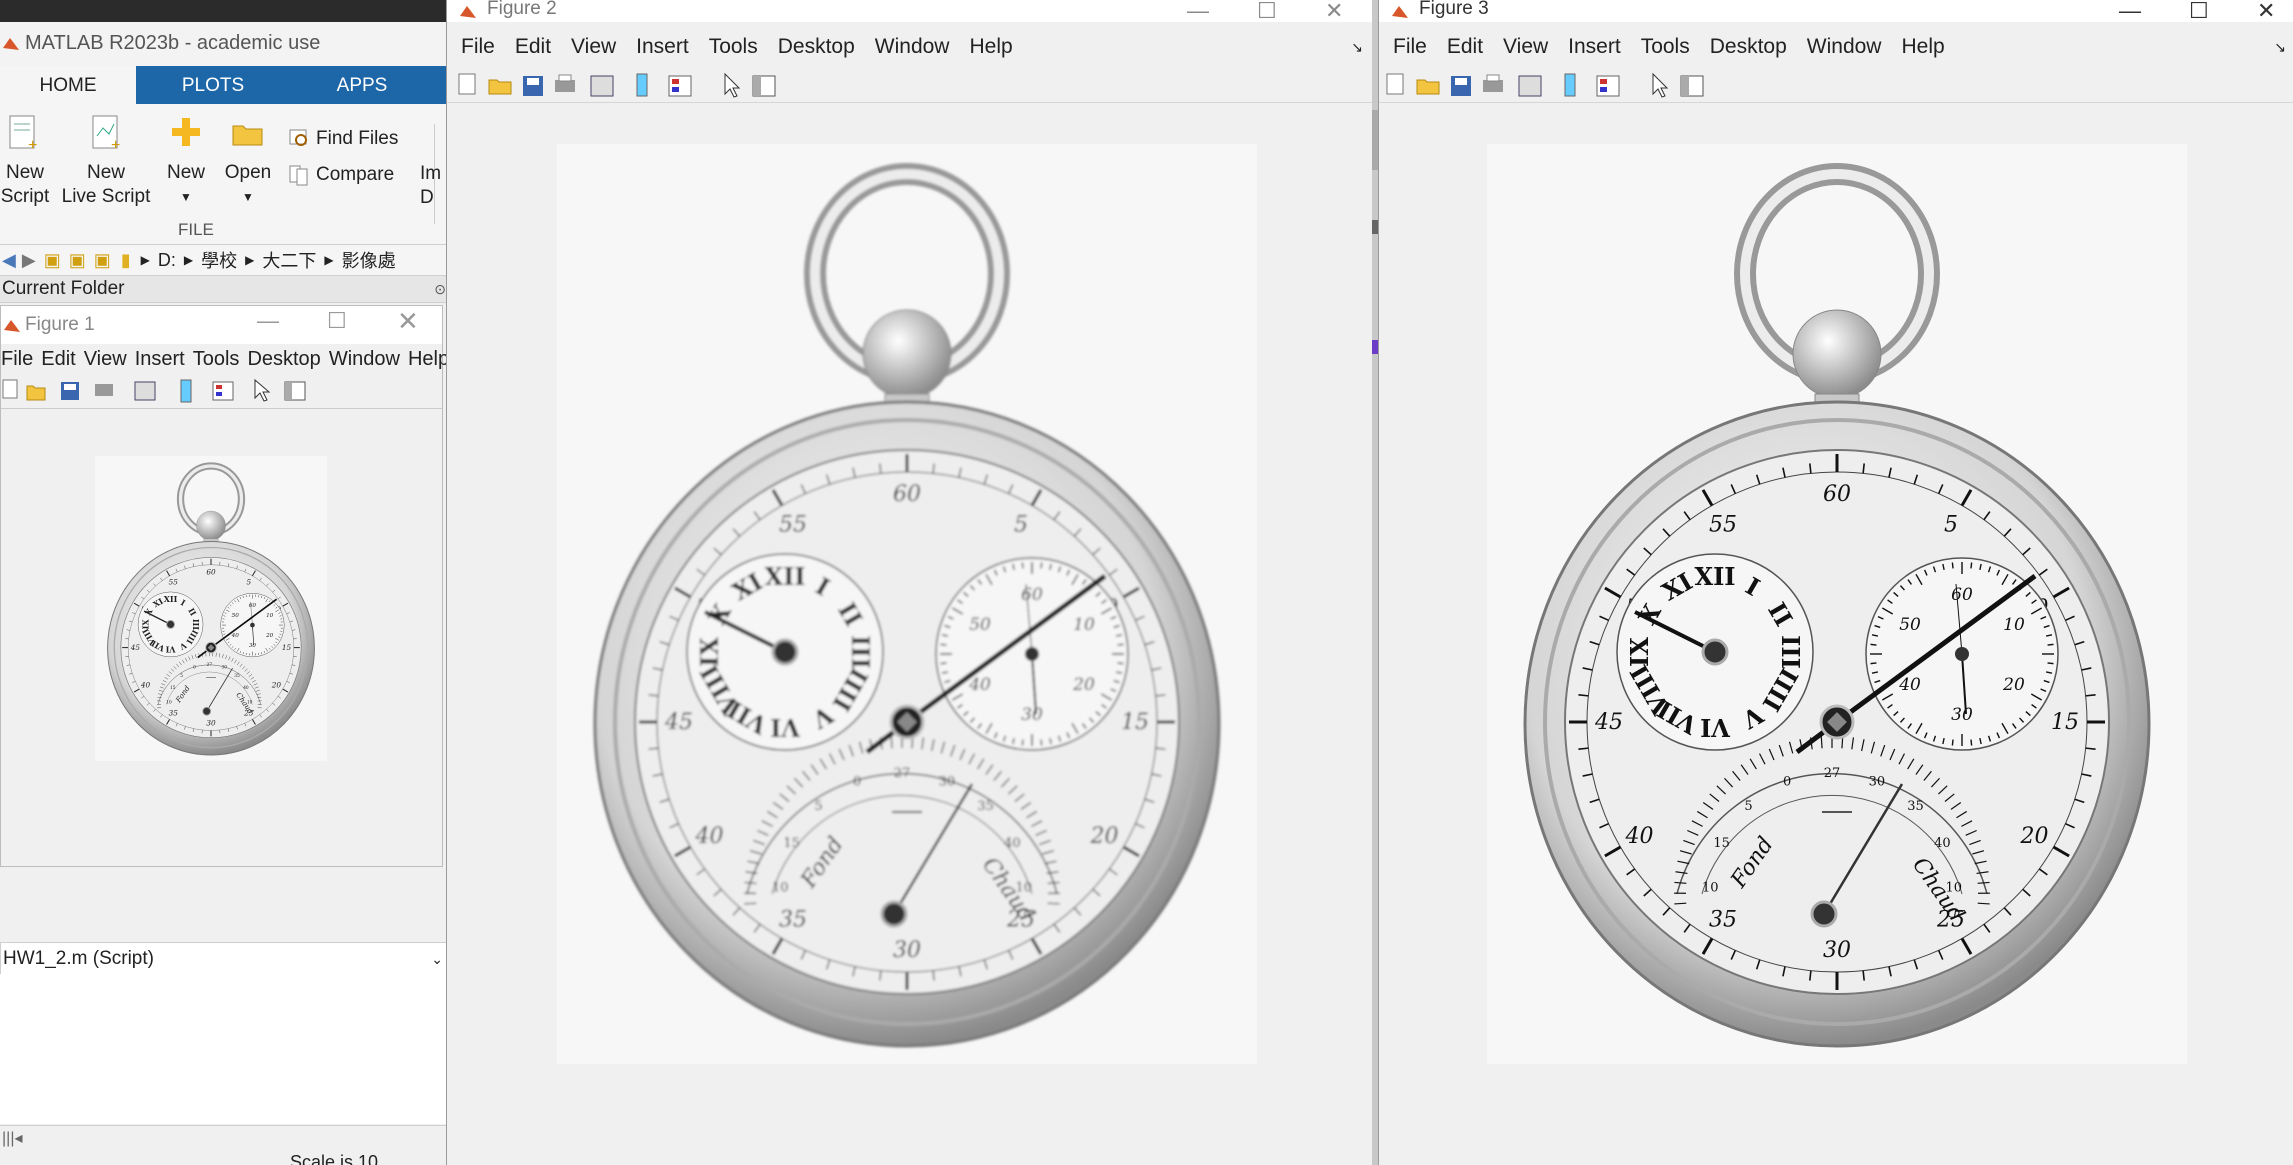 Image resolution: width=2293 pixels, height=1165 pixels. Describe the element at coordinates (248, 197) in the screenshot. I see `chevron-down-icon: ▼` at that location.